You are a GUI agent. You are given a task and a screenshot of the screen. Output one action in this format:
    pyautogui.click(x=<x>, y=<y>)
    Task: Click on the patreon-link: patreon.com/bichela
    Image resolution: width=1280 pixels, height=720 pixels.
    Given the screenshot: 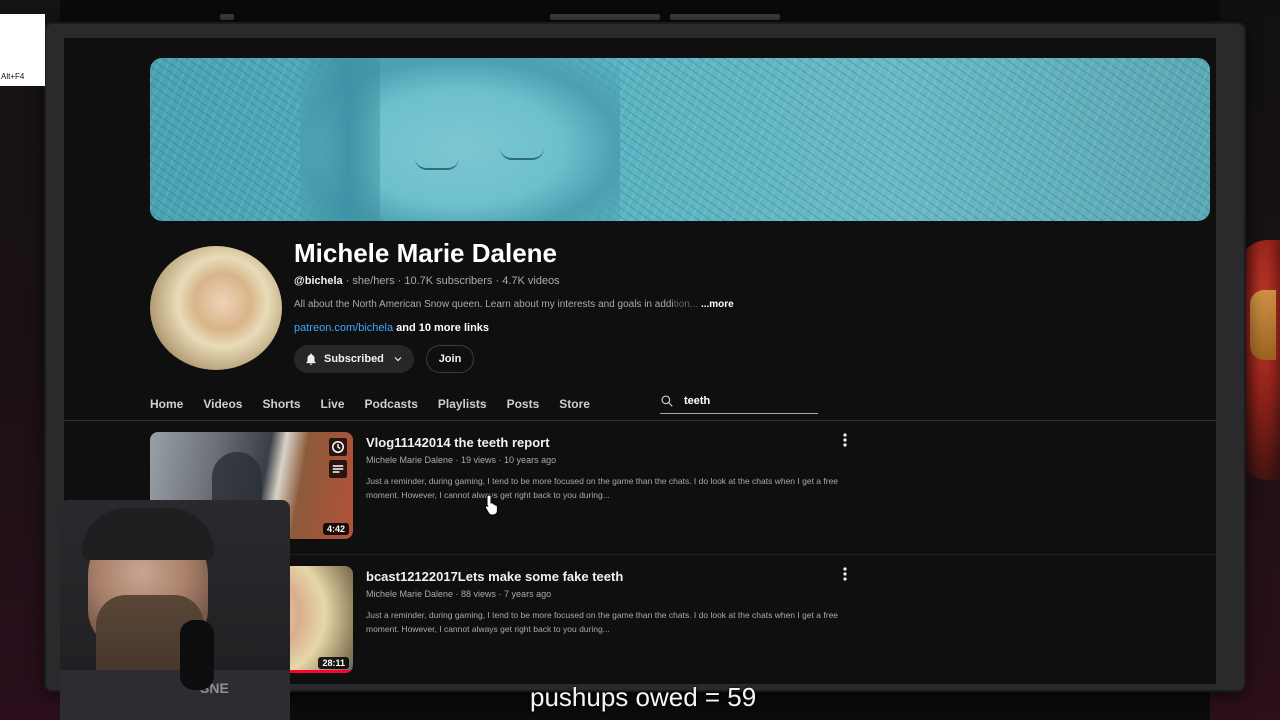 What is the action you would take?
    pyautogui.click(x=343, y=328)
    